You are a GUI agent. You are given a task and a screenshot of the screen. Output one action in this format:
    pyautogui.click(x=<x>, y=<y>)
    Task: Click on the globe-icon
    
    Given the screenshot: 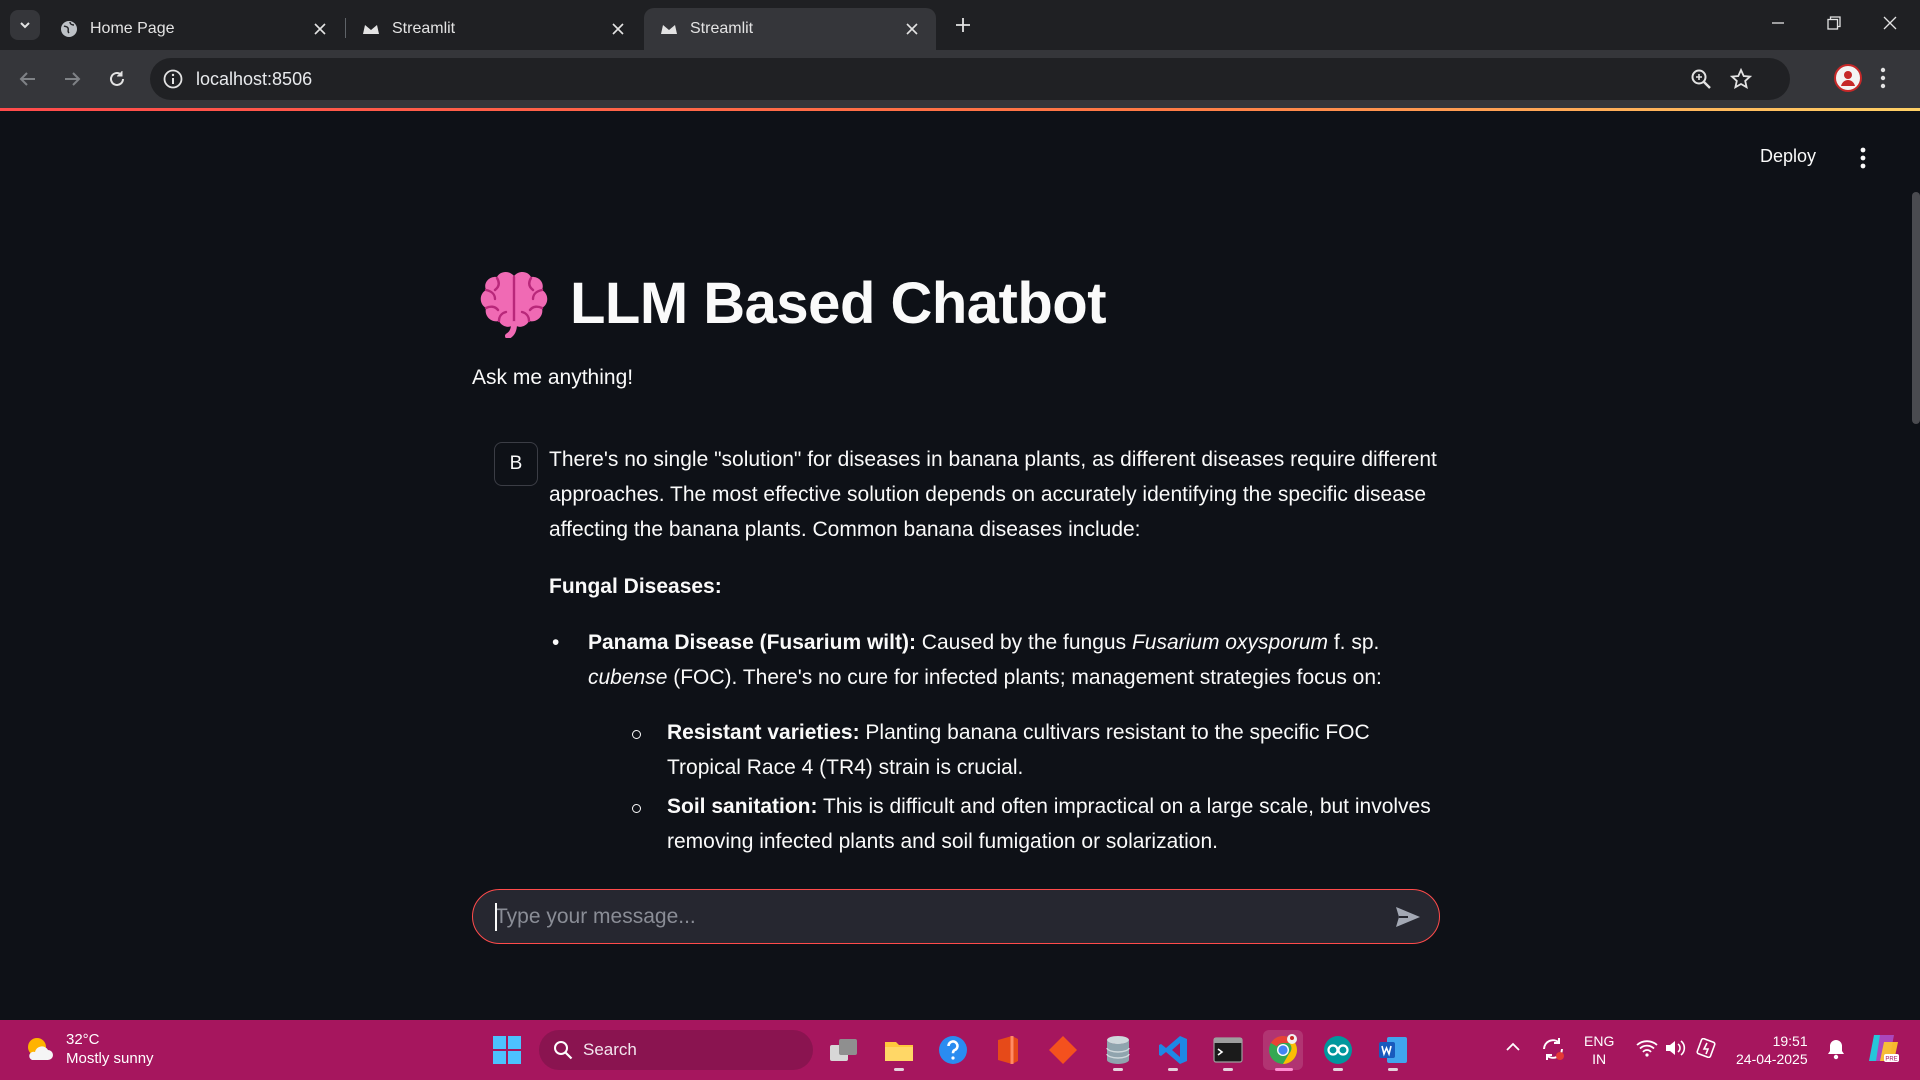 What is the action you would take?
    pyautogui.click(x=69, y=29)
    